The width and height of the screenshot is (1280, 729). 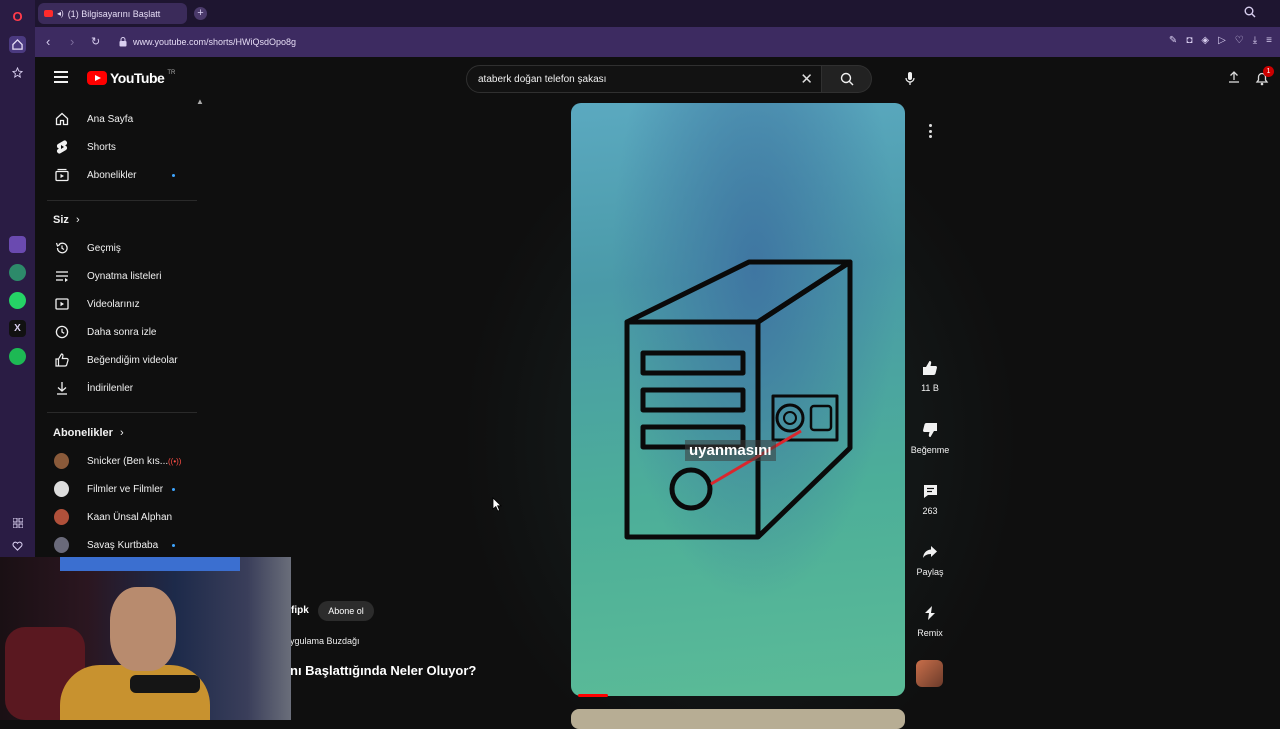 I want to click on opera-logo-icon: O, so click(x=17, y=16).